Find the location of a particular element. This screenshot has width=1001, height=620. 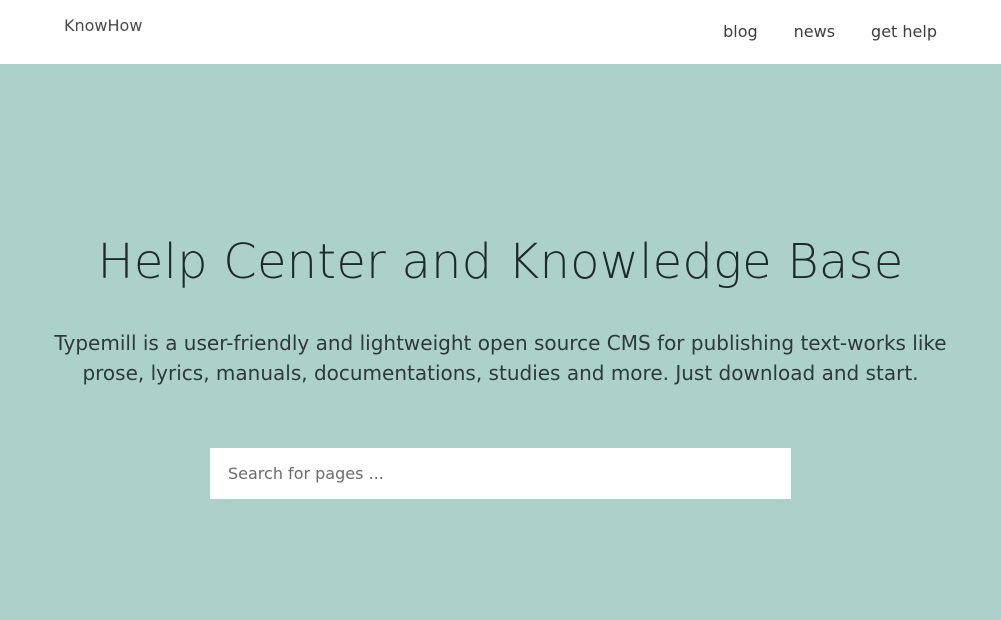

search-box is located at coordinates (500, 473).